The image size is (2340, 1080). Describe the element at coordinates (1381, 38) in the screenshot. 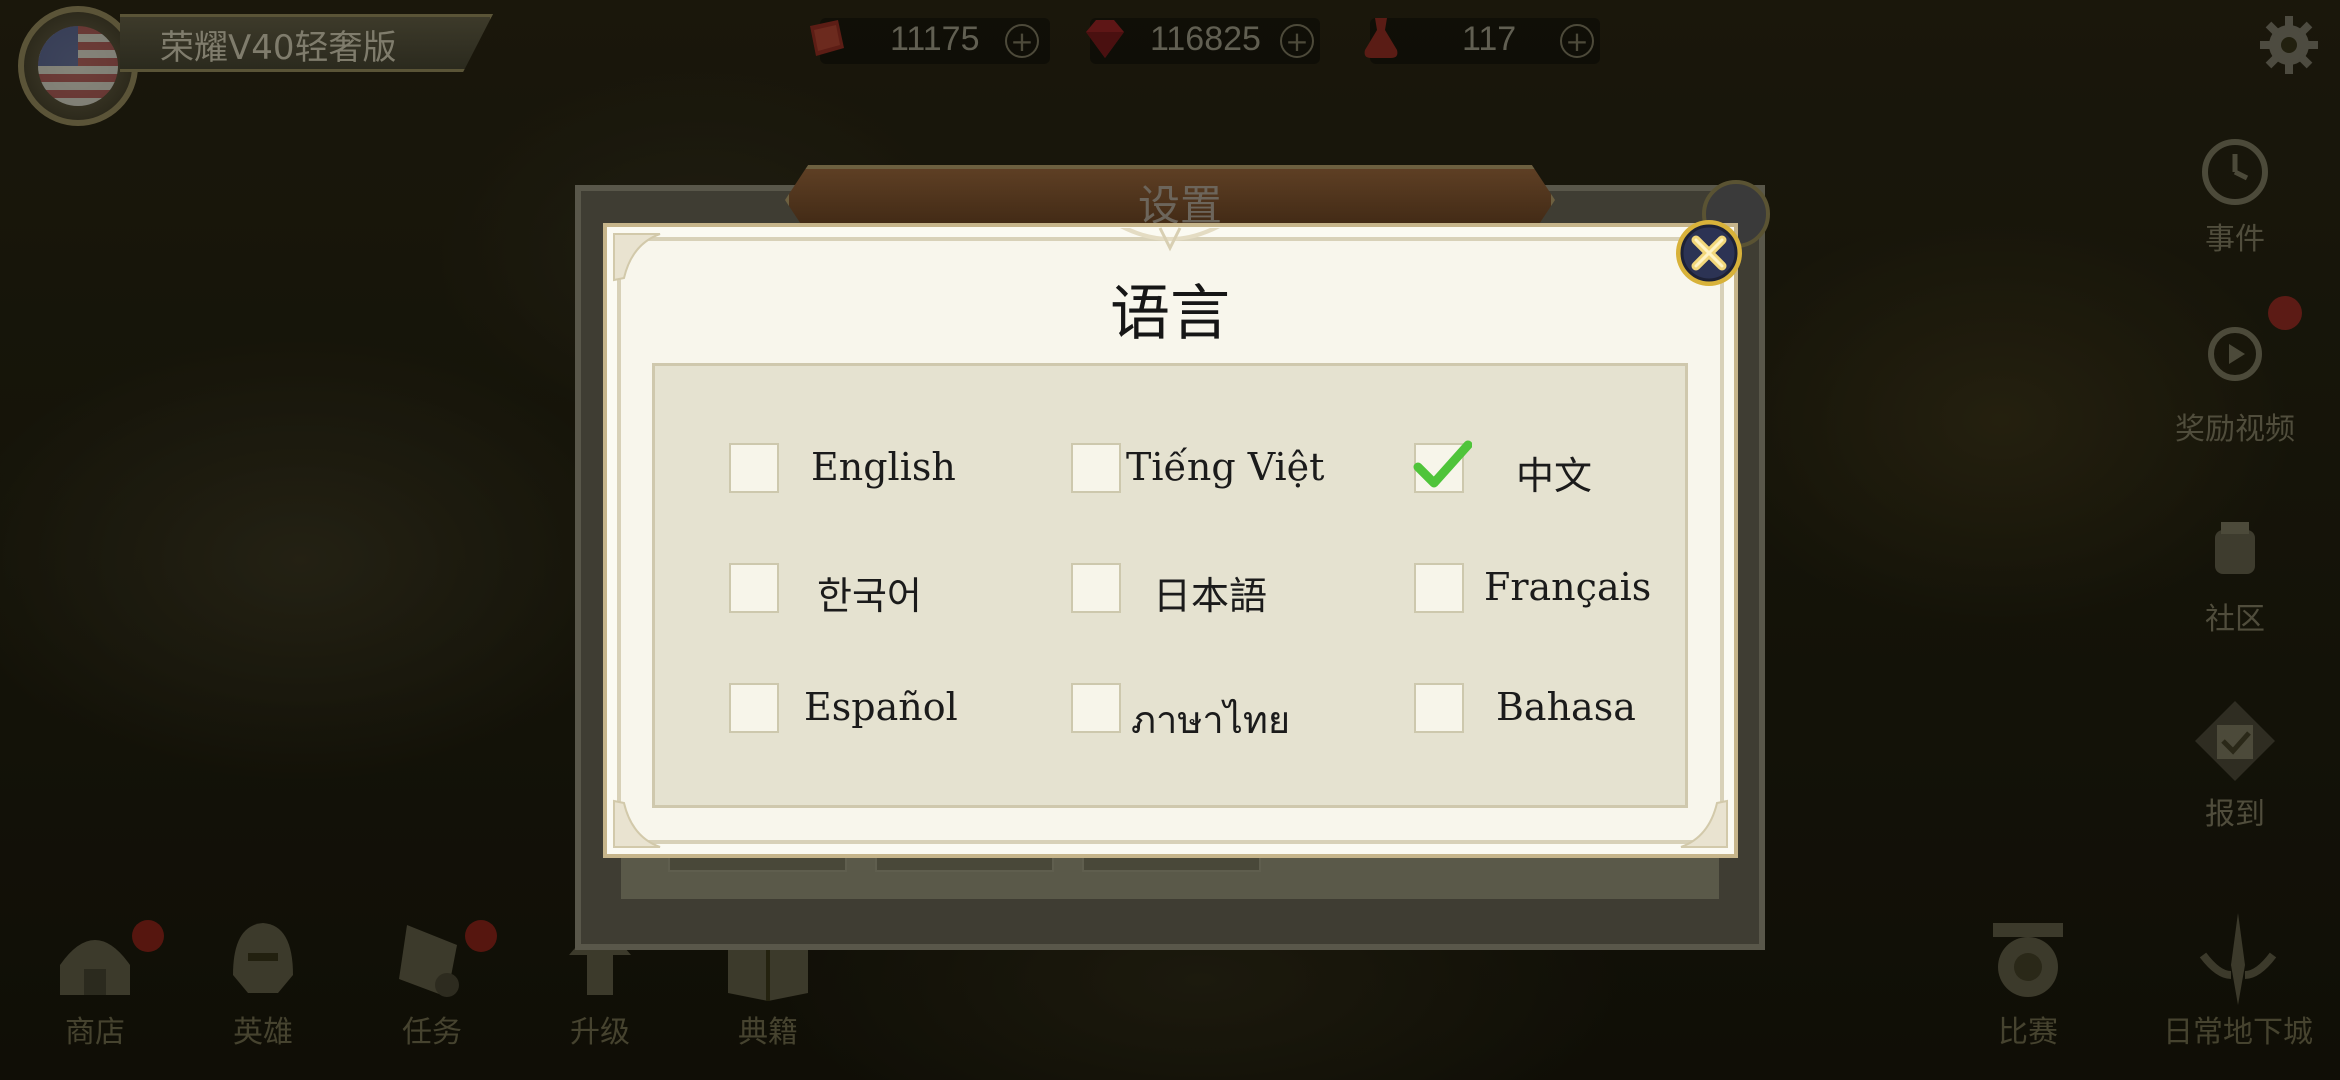

I see `energy-potion-icon` at that location.